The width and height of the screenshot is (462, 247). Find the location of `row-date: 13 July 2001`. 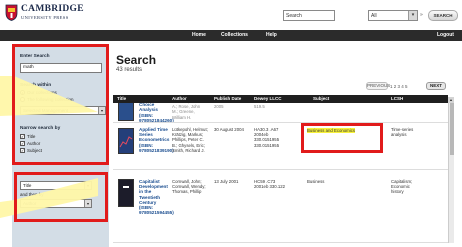

row-date: 13 July 2001 is located at coordinates (226, 181).